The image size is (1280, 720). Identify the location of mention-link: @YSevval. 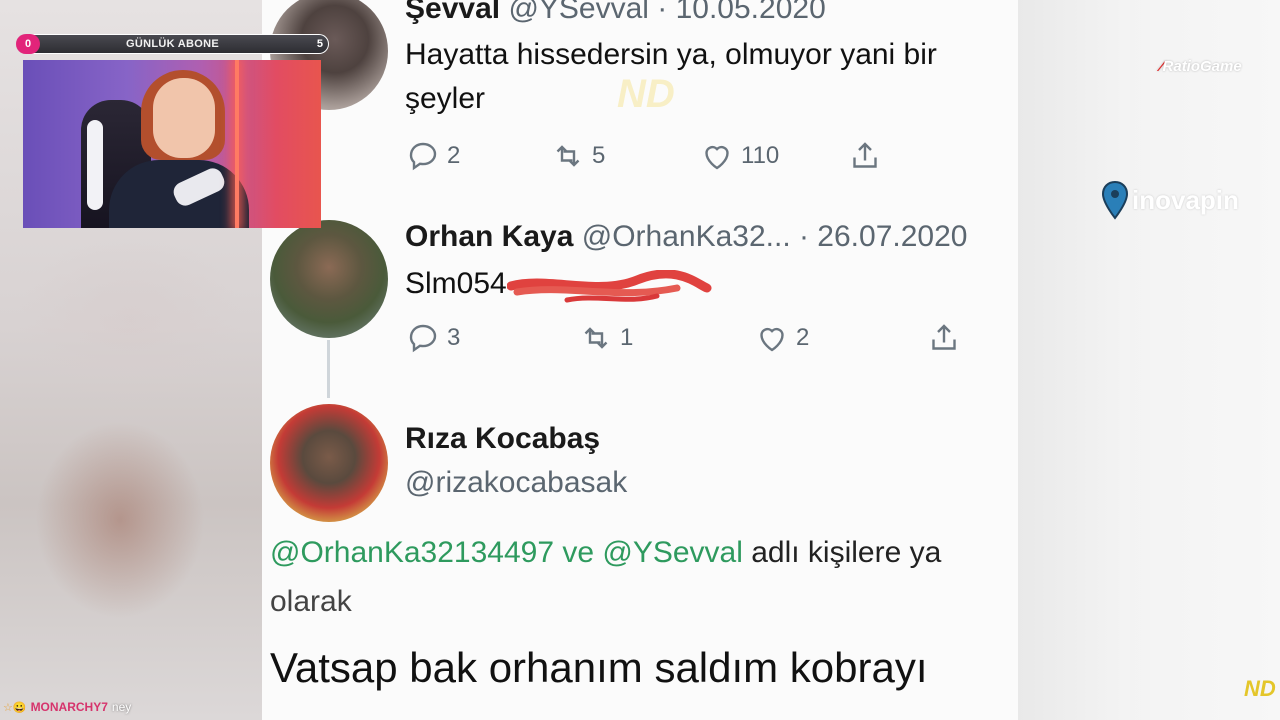
(672, 552).